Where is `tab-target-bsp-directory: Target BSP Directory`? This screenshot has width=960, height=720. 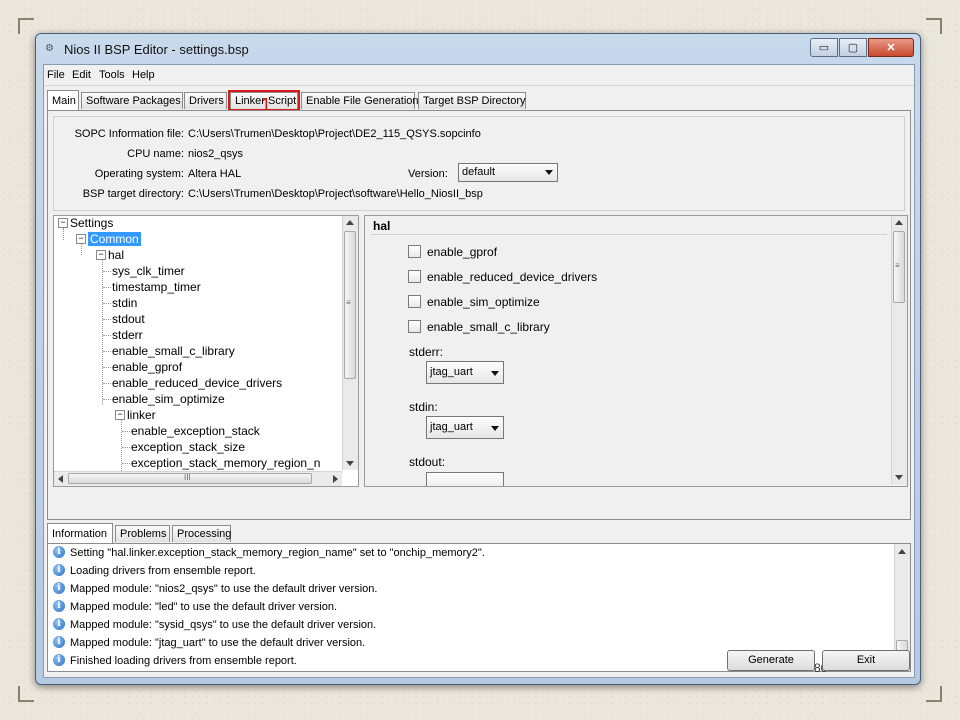
tab-target-bsp-directory: Target BSP Directory is located at coordinates (472, 100).